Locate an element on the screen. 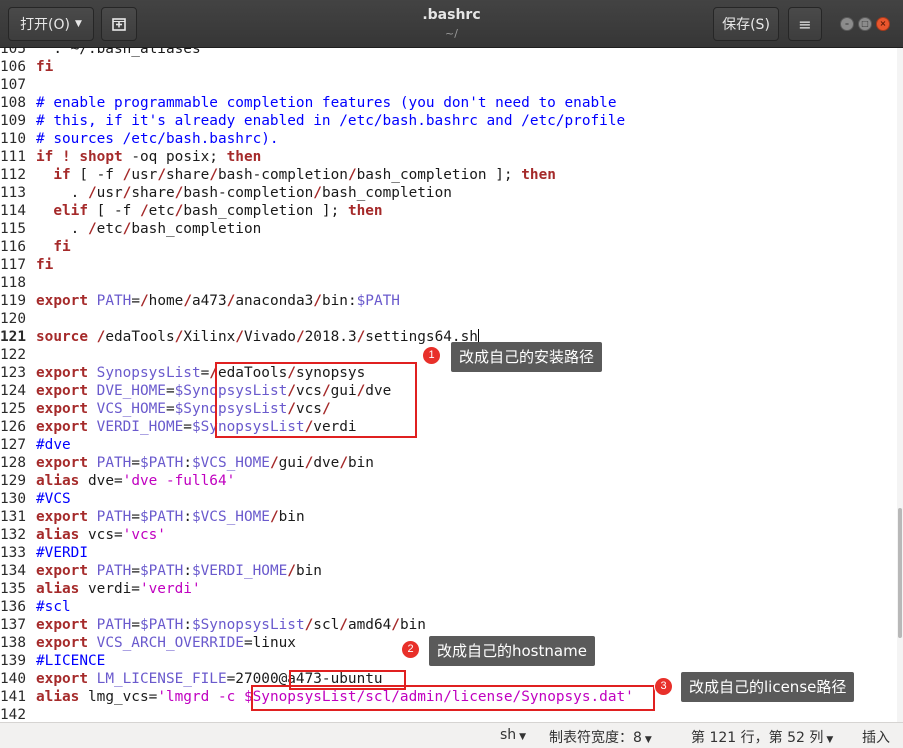 This screenshot has height=748, width=903. code-token: : is located at coordinates (187, 463).